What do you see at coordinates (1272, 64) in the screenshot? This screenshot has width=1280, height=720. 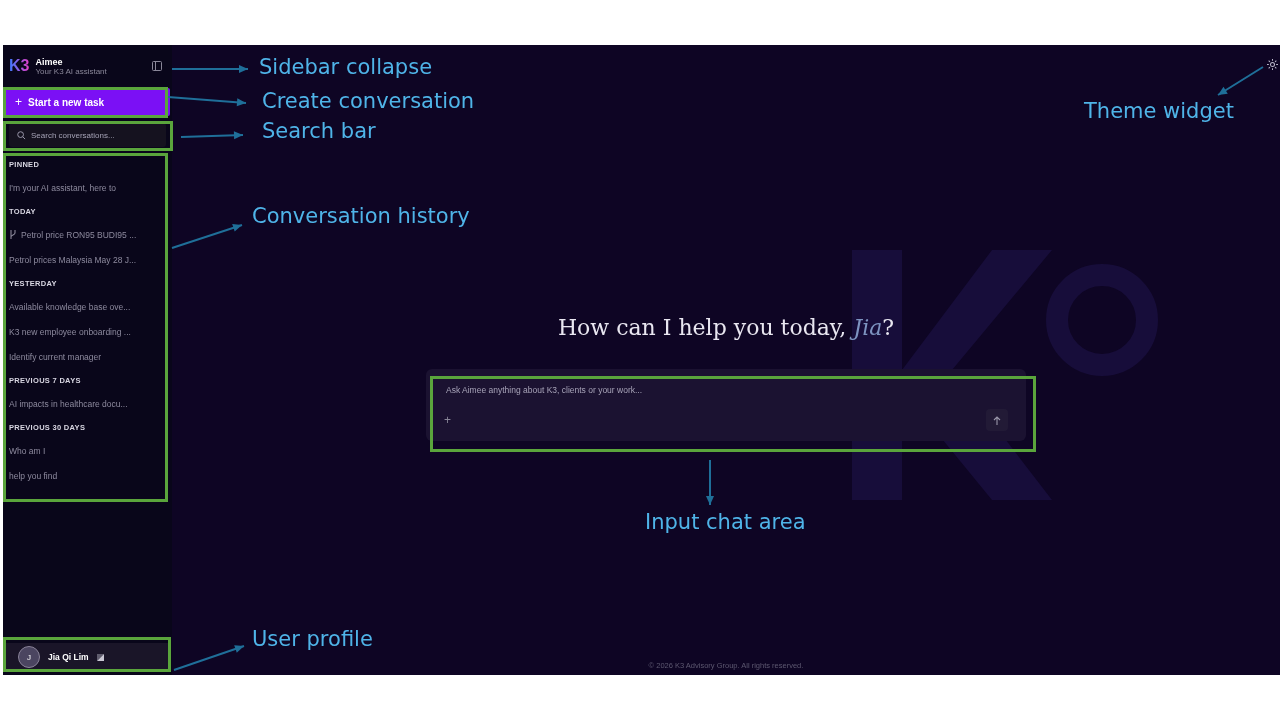 I see `sun-icon` at bounding box center [1272, 64].